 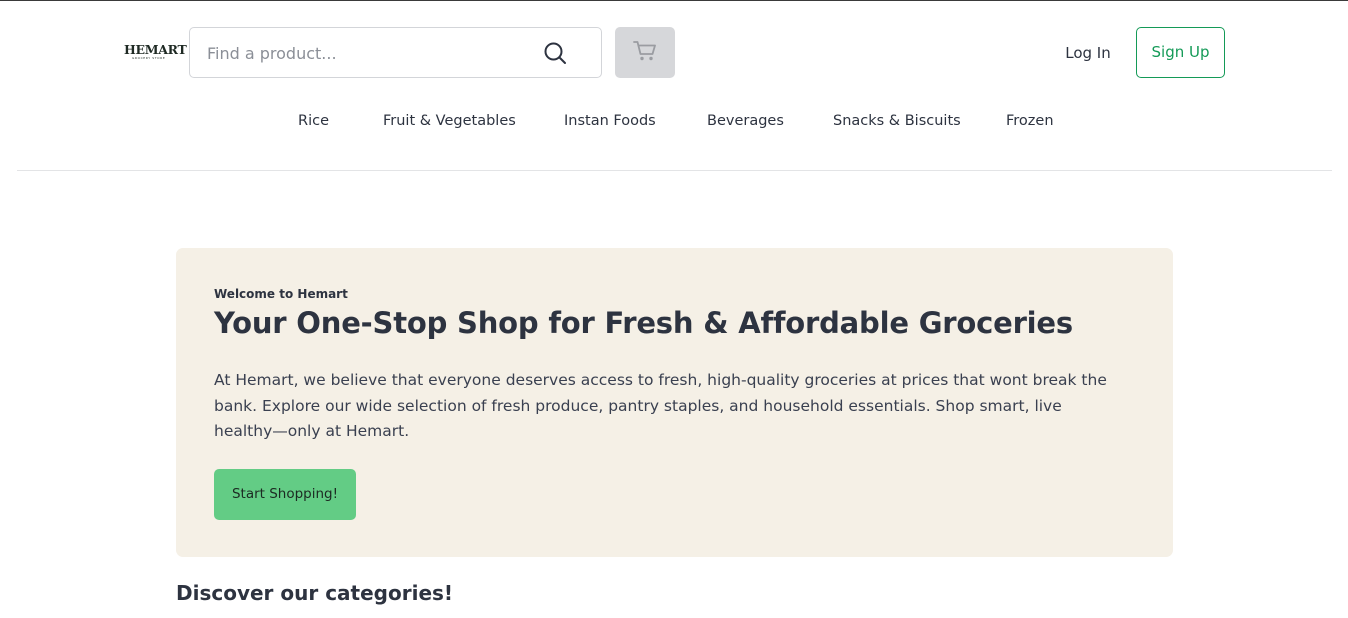 I want to click on logo-brand: HEMART, so click(x=155, y=49).